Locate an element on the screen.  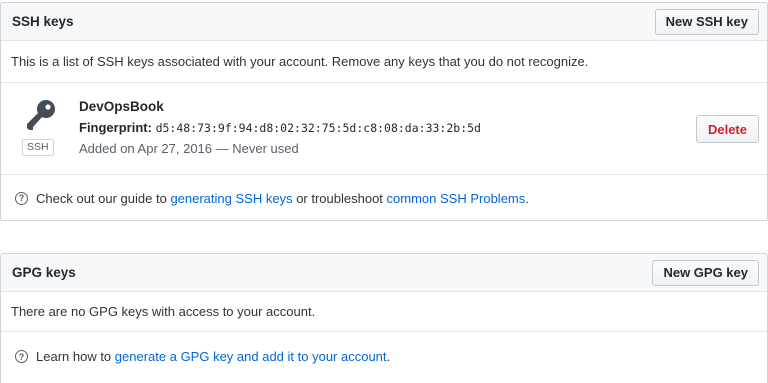
ssh-help-suffix: . is located at coordinates (527, 198).